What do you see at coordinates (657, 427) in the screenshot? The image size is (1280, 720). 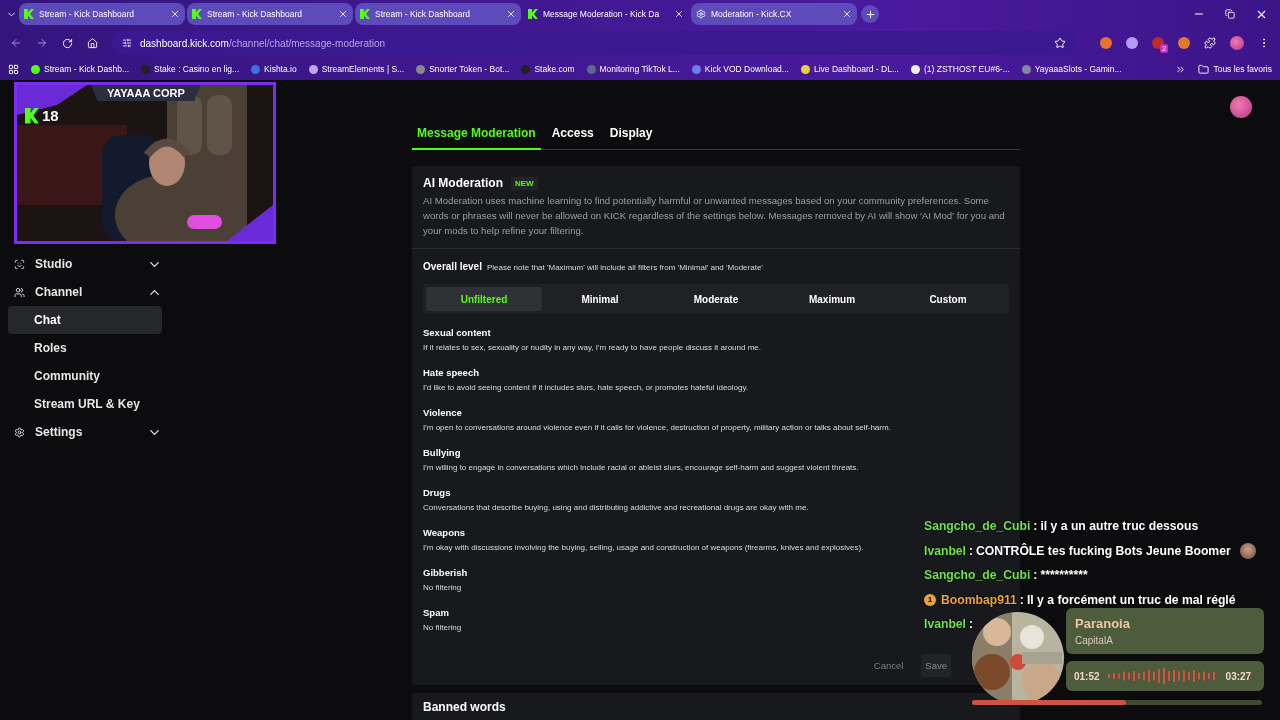 I see `category-description: I'm open to conversations around violence even if it calls for violence, destruction of property, military action or talks about self-harm.` at bounding box center [657, 427].